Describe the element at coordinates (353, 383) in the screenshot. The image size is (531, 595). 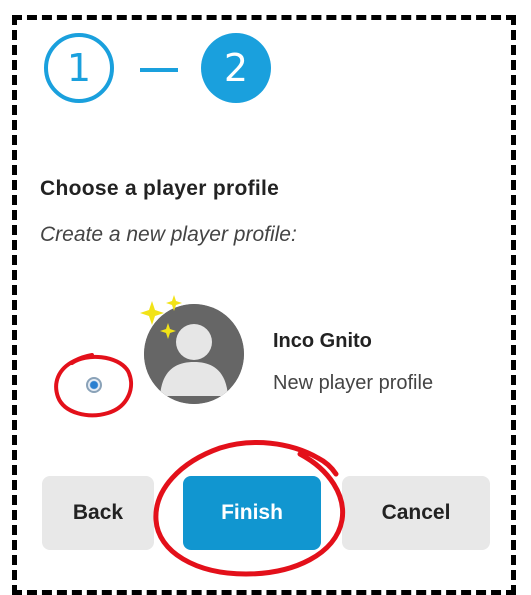
I see `player-description: New player profile` at that location.